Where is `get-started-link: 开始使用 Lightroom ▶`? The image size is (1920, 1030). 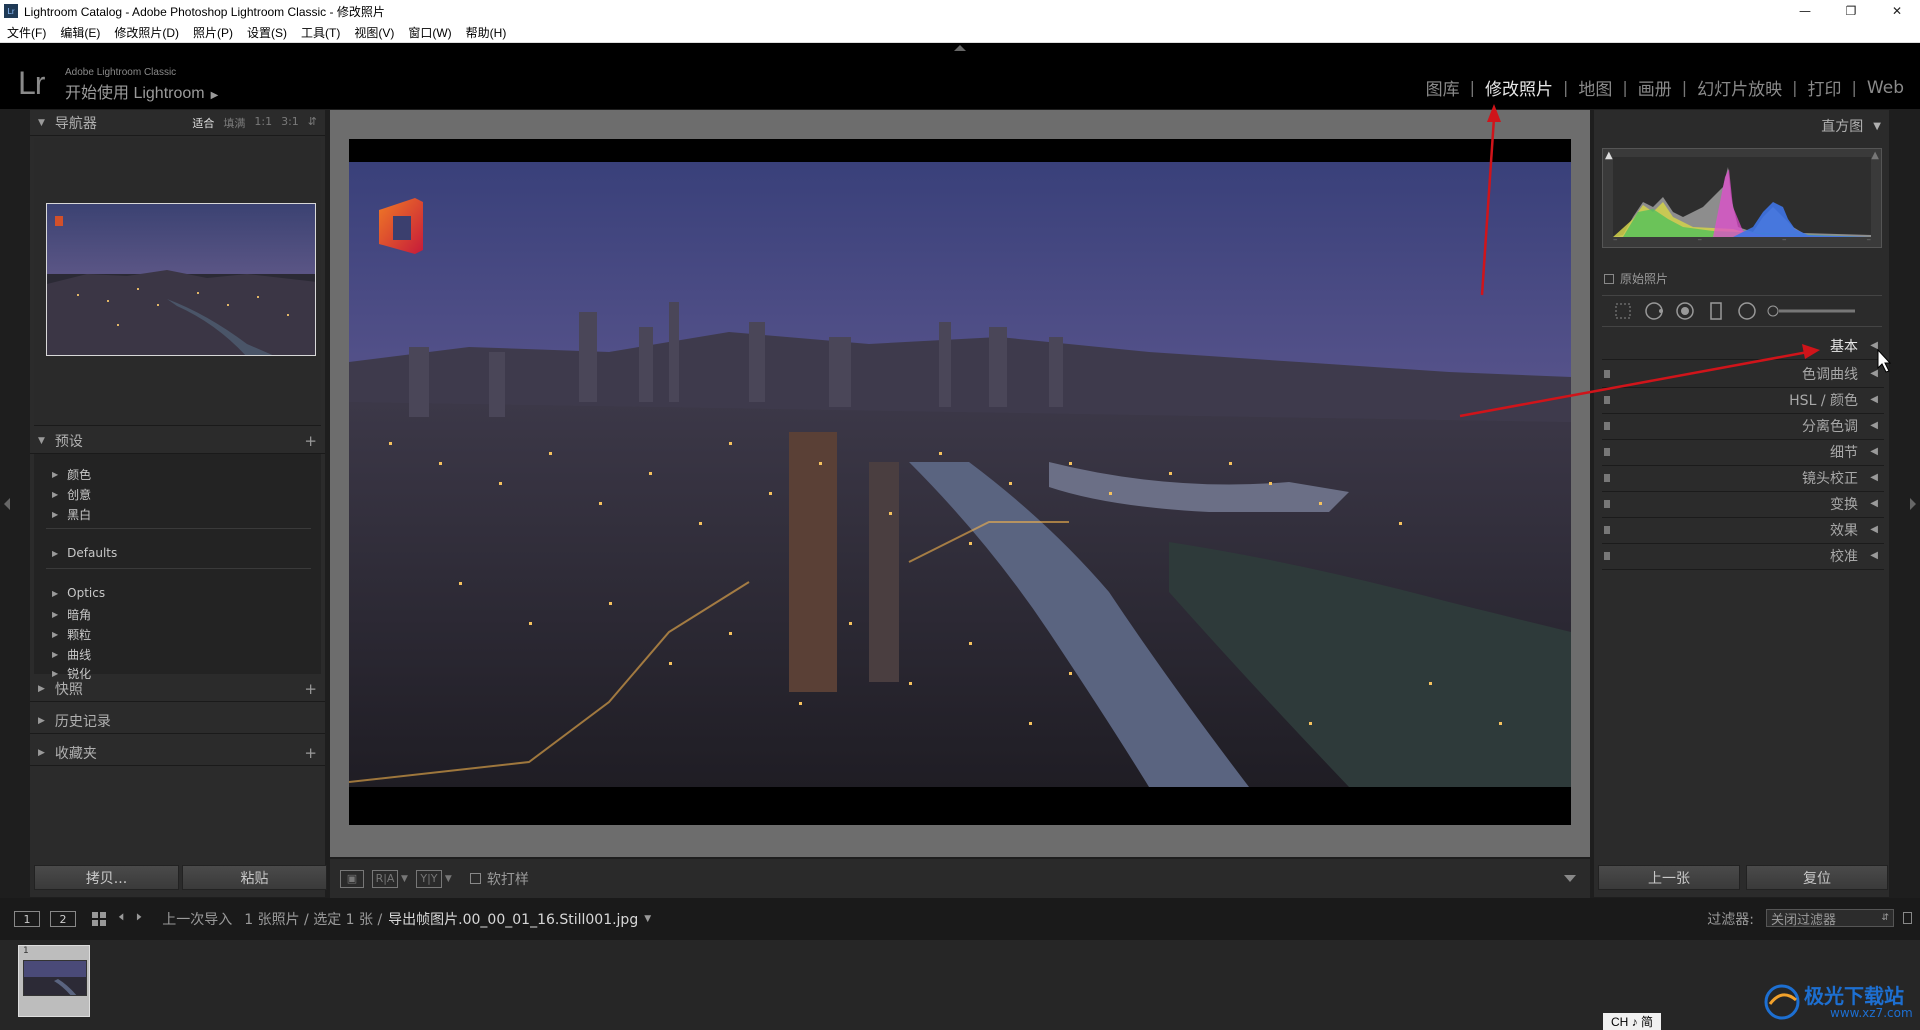 get-started-link: 开始使用 Lightroom ▶ is located at coordinates (141, 91).